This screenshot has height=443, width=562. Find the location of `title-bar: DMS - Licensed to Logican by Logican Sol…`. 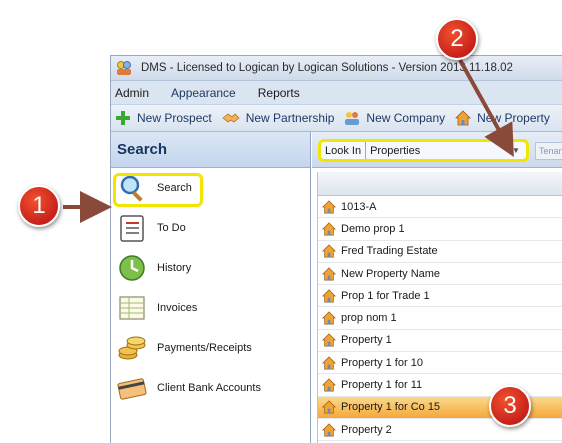

title-bar: DMS - Licensed to Logican by Logican Sol… is located at coordinates (336, 68).